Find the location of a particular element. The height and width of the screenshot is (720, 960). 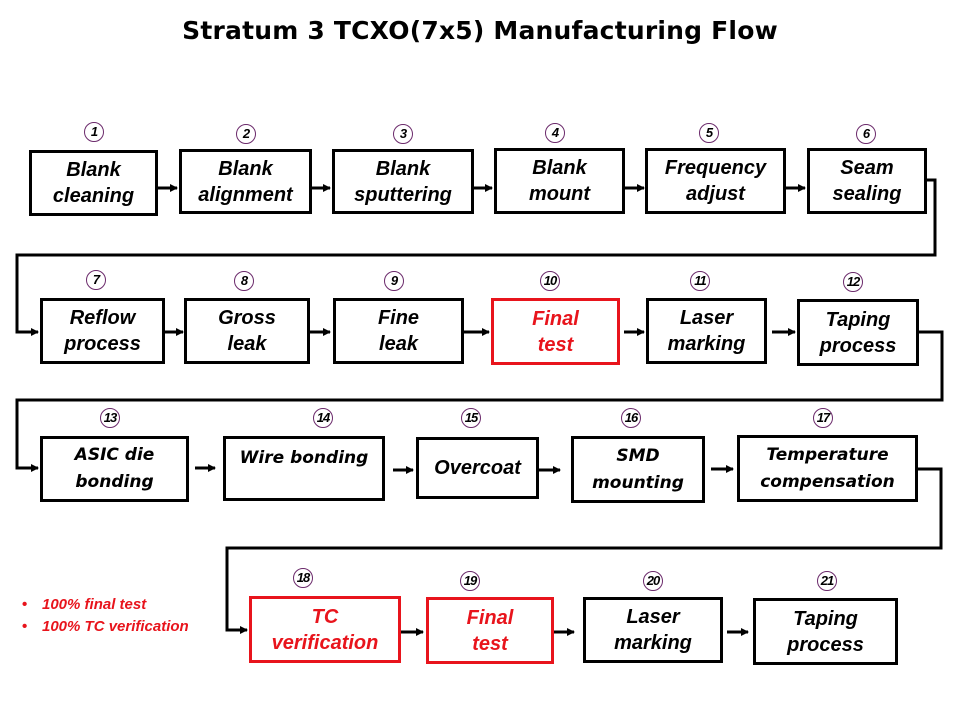

step-number-18: 18 is located at coordinates (303, 578).